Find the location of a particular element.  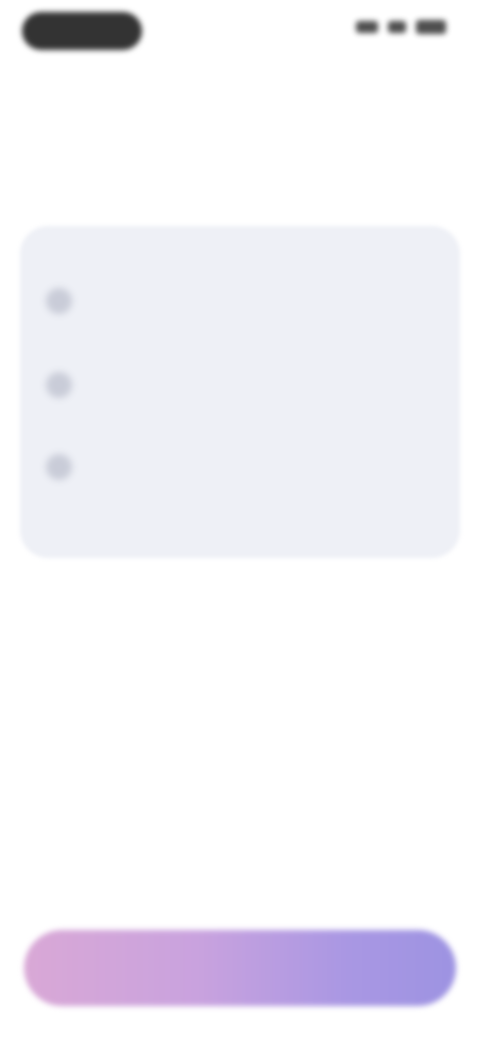

signal-icon is located at coordinates (367, 27).